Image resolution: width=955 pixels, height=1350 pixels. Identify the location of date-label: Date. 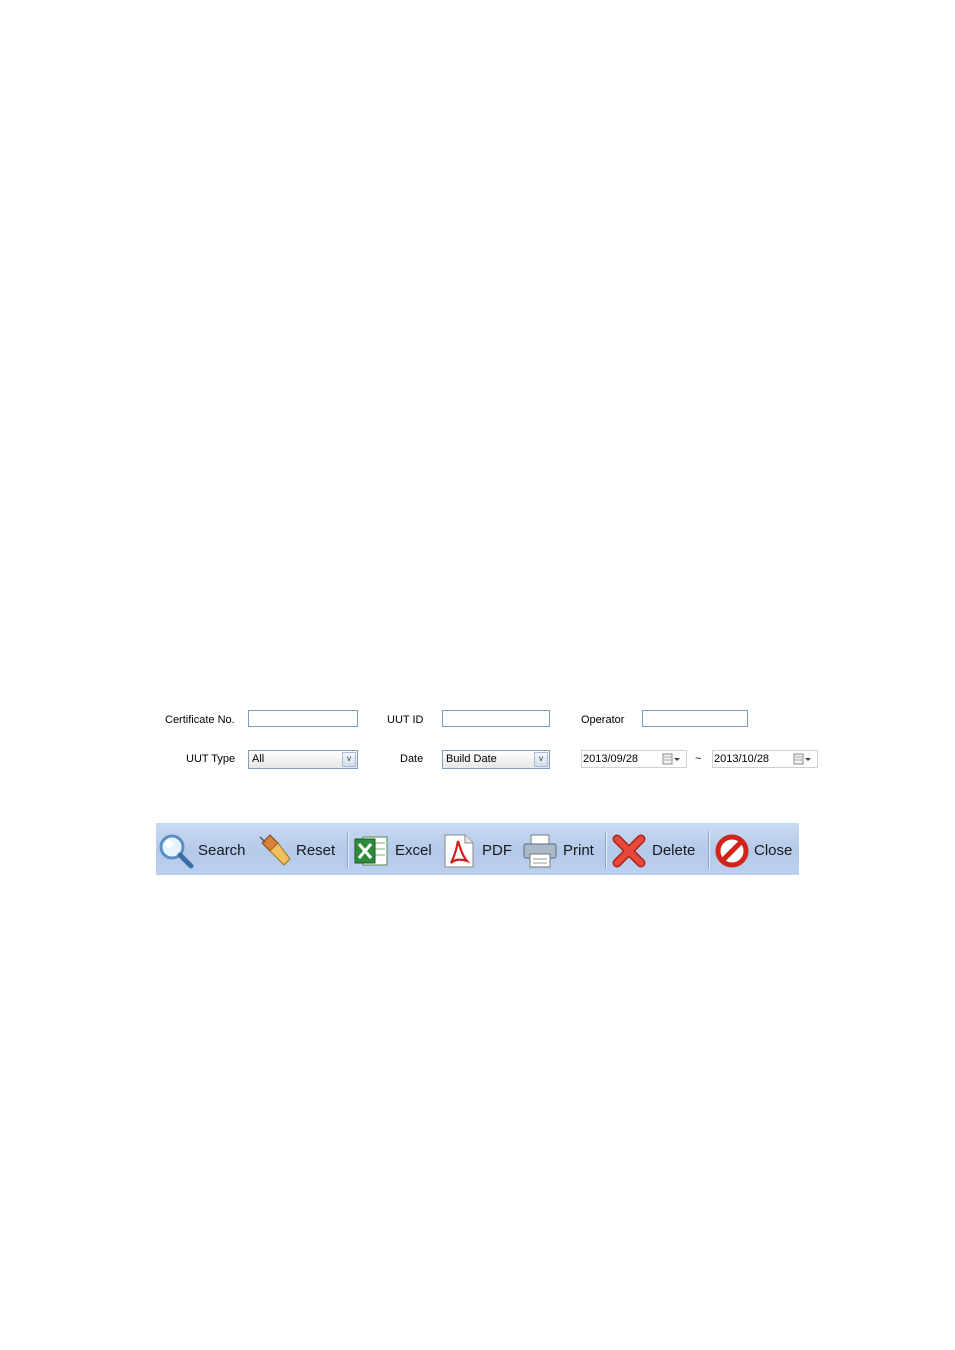
(412, 759).